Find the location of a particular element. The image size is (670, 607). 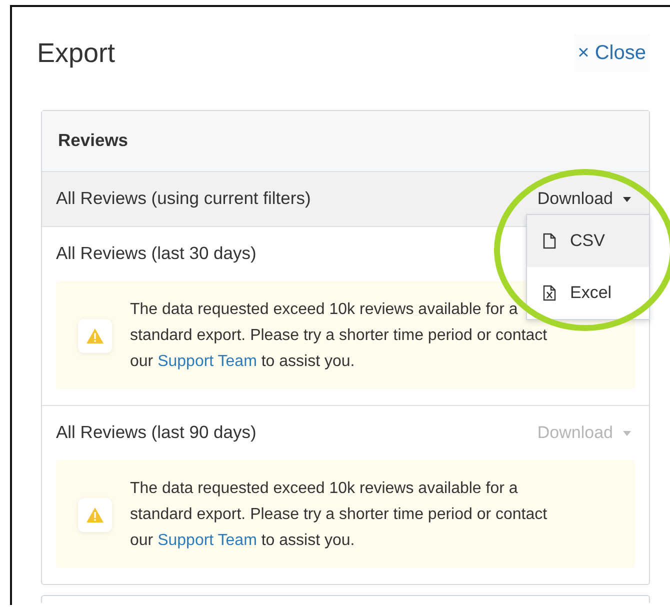

close-button: × Close is located at coordinates (612, 53).